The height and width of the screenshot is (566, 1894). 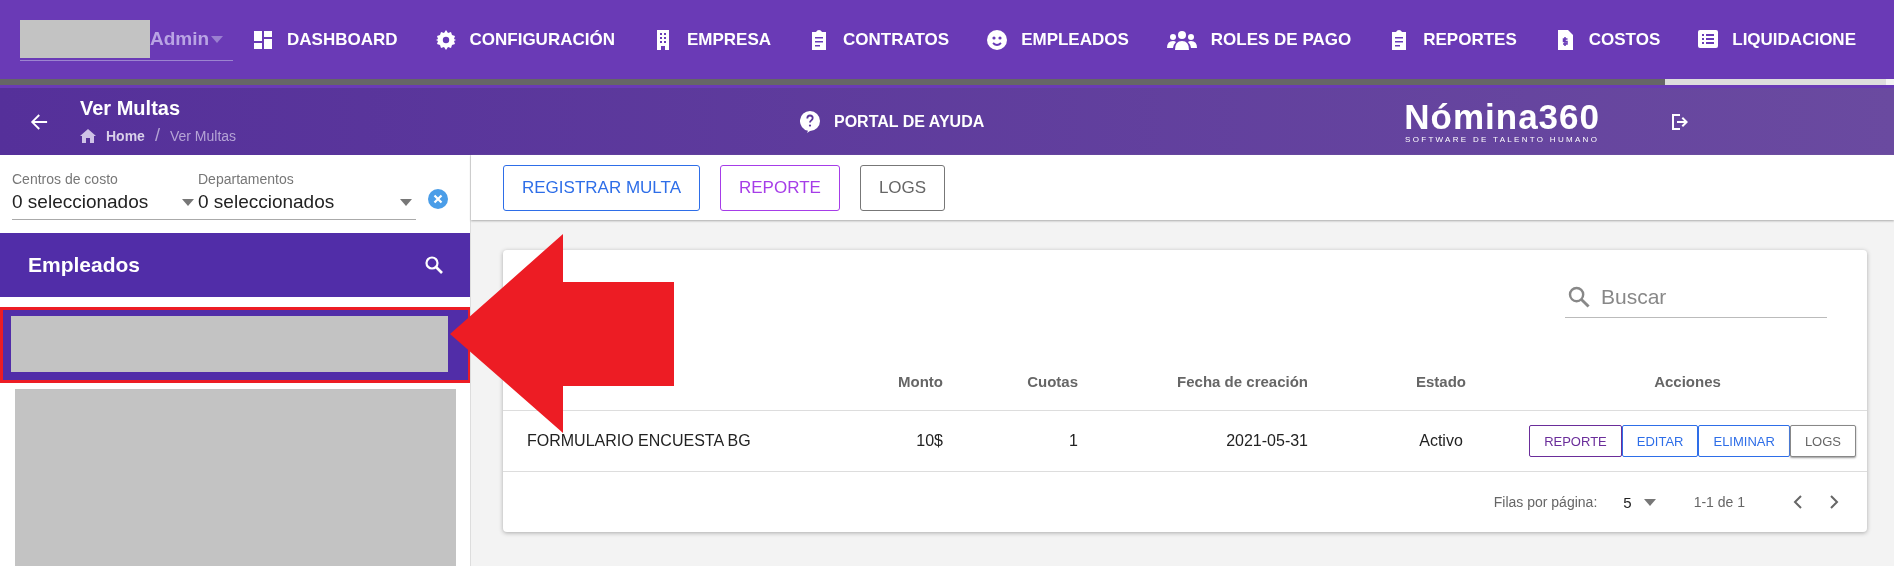 What do you see at coordinates (1777, 39) in the screenshot?
I see `nav-link: LIQUIDACIONE` at bounding box center [1777, 39].